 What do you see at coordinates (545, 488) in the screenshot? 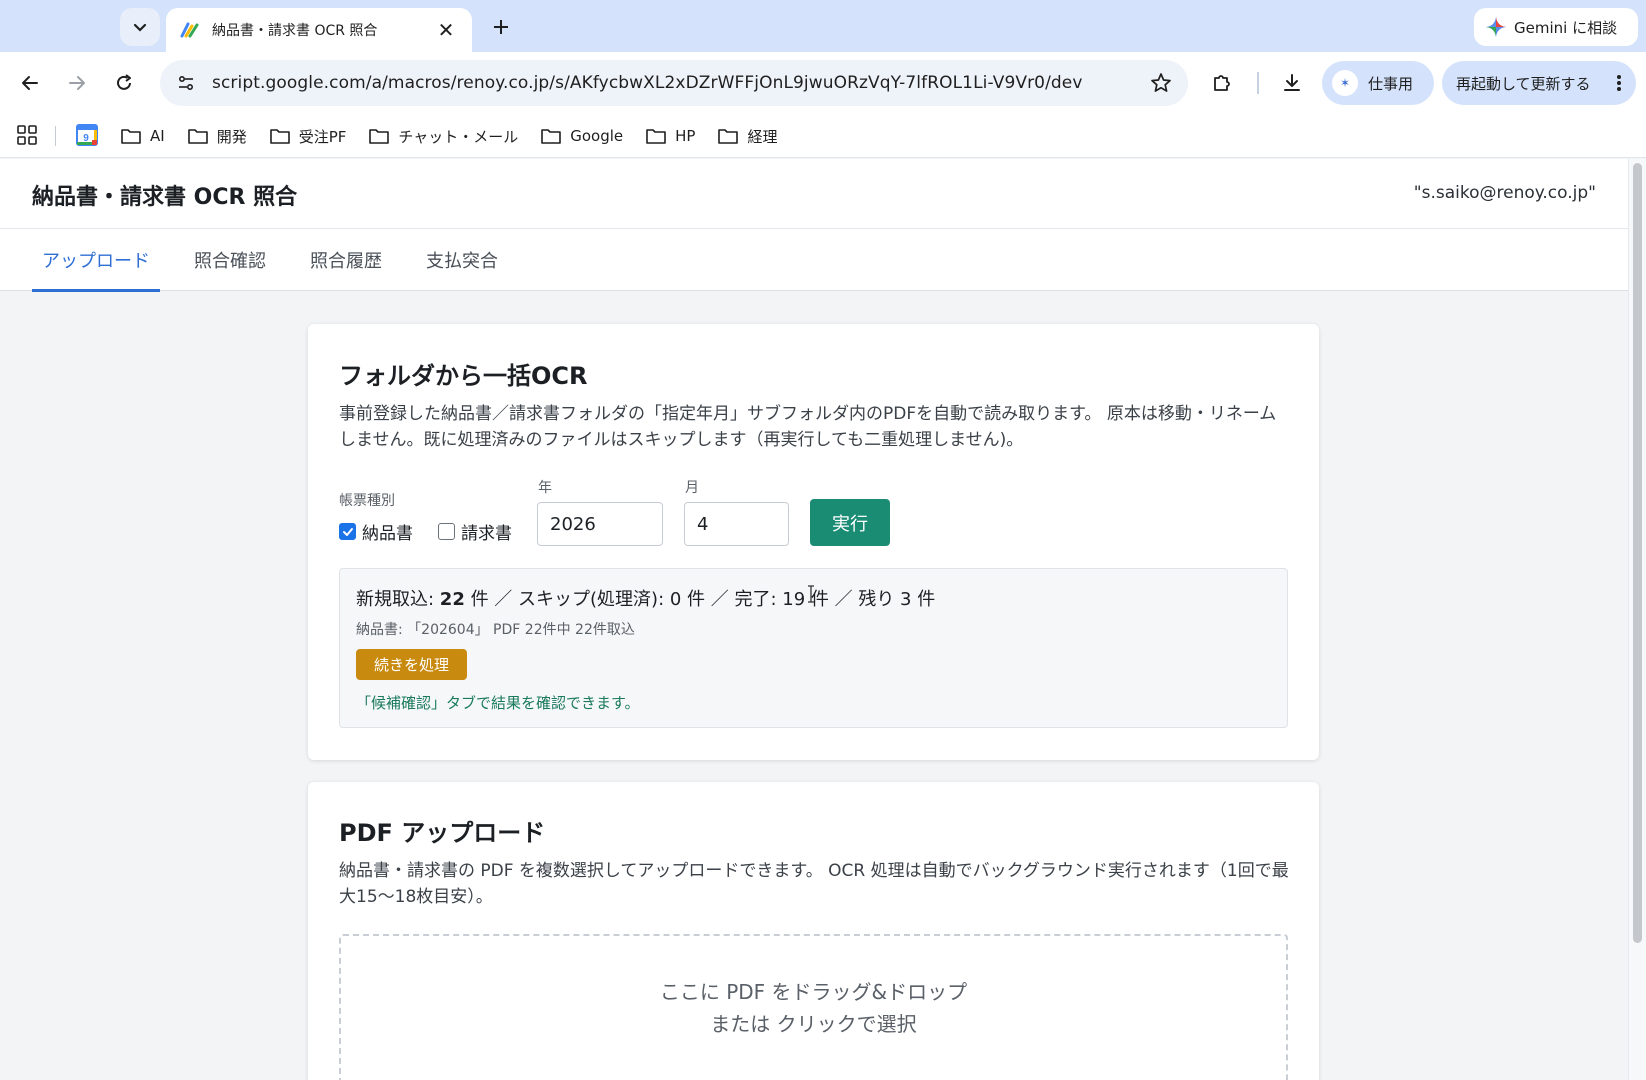
I see `year-label: 年` at bounding box center [545, 488].